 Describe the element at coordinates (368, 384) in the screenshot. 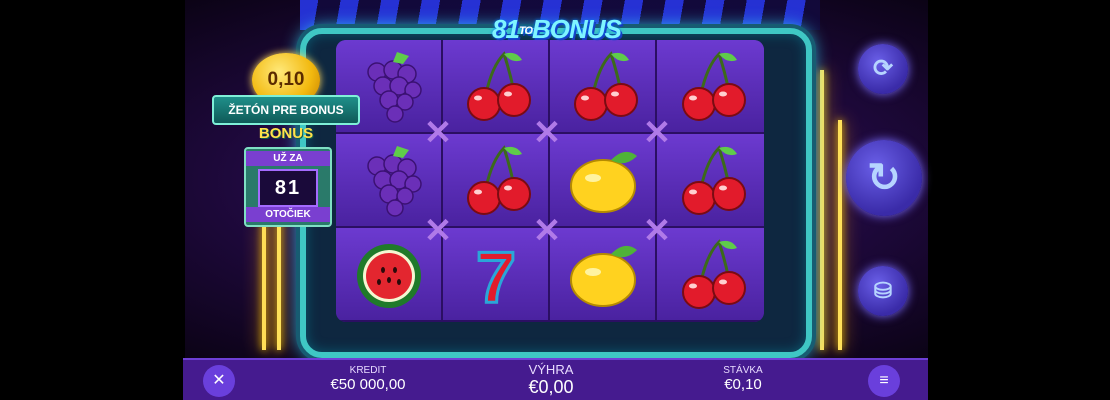

I see `credit-value: €50 000,00` at that location.